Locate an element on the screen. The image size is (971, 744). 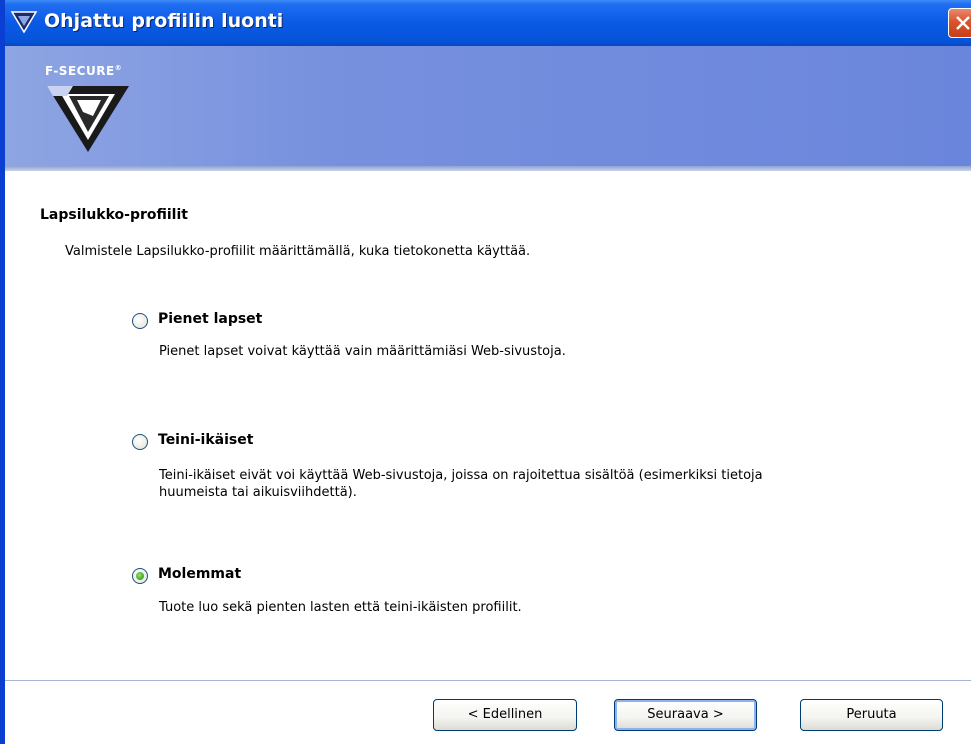
brand-name: F-SECURE® is located at coordinates (84, 71).